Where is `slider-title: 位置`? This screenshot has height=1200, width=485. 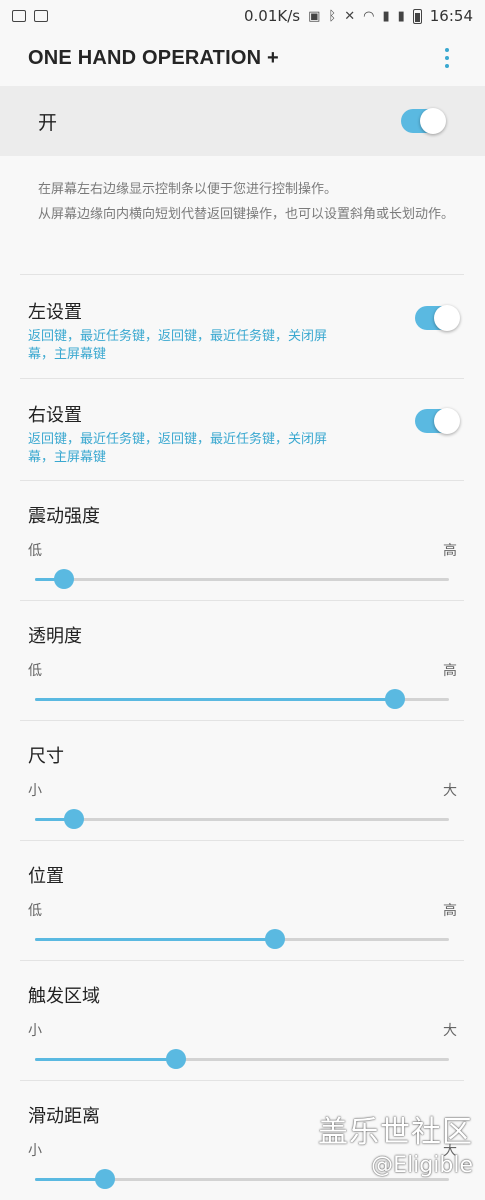
slider-title: 位置 is located at coordinates (46, 876).